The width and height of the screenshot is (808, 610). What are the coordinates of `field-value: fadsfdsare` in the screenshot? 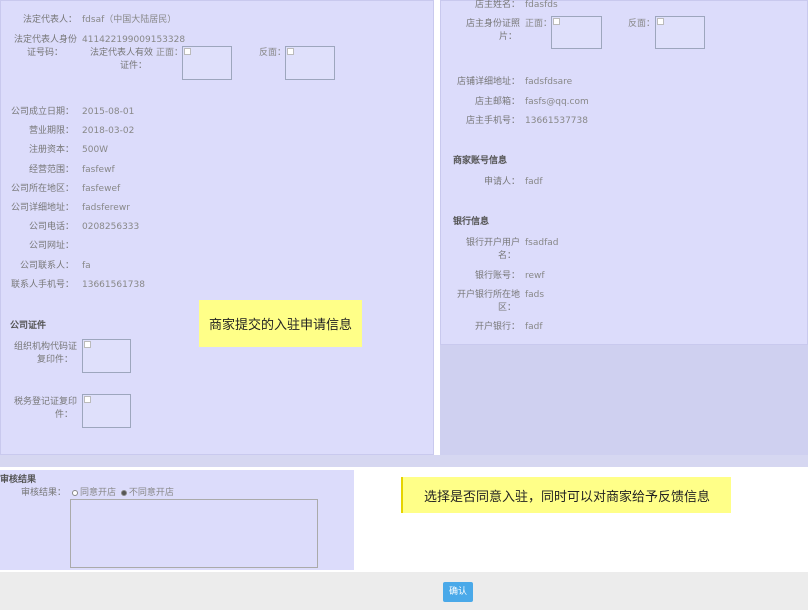 It's located at (549, 82).